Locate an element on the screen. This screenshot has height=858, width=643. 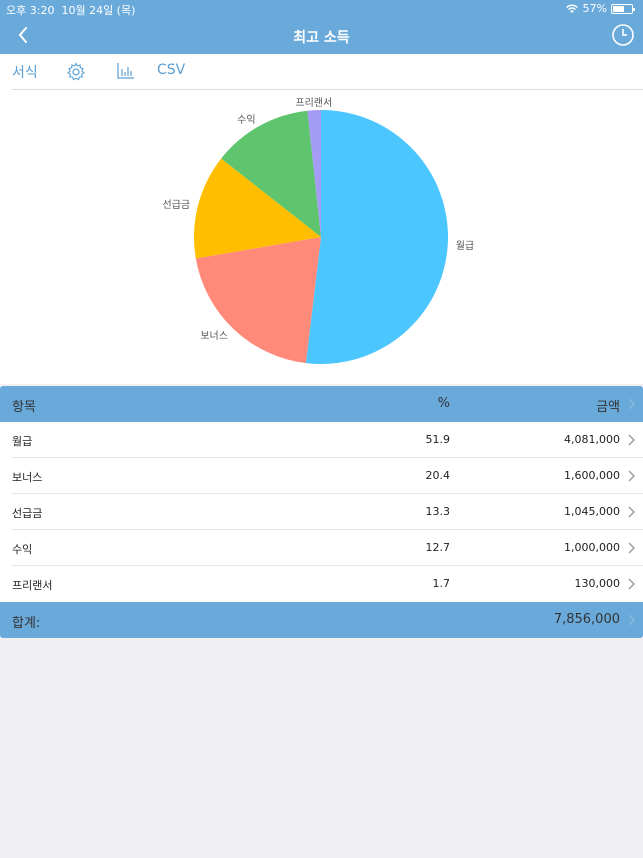
row-item: 프리랜서 is located at coordinates (32, 585).